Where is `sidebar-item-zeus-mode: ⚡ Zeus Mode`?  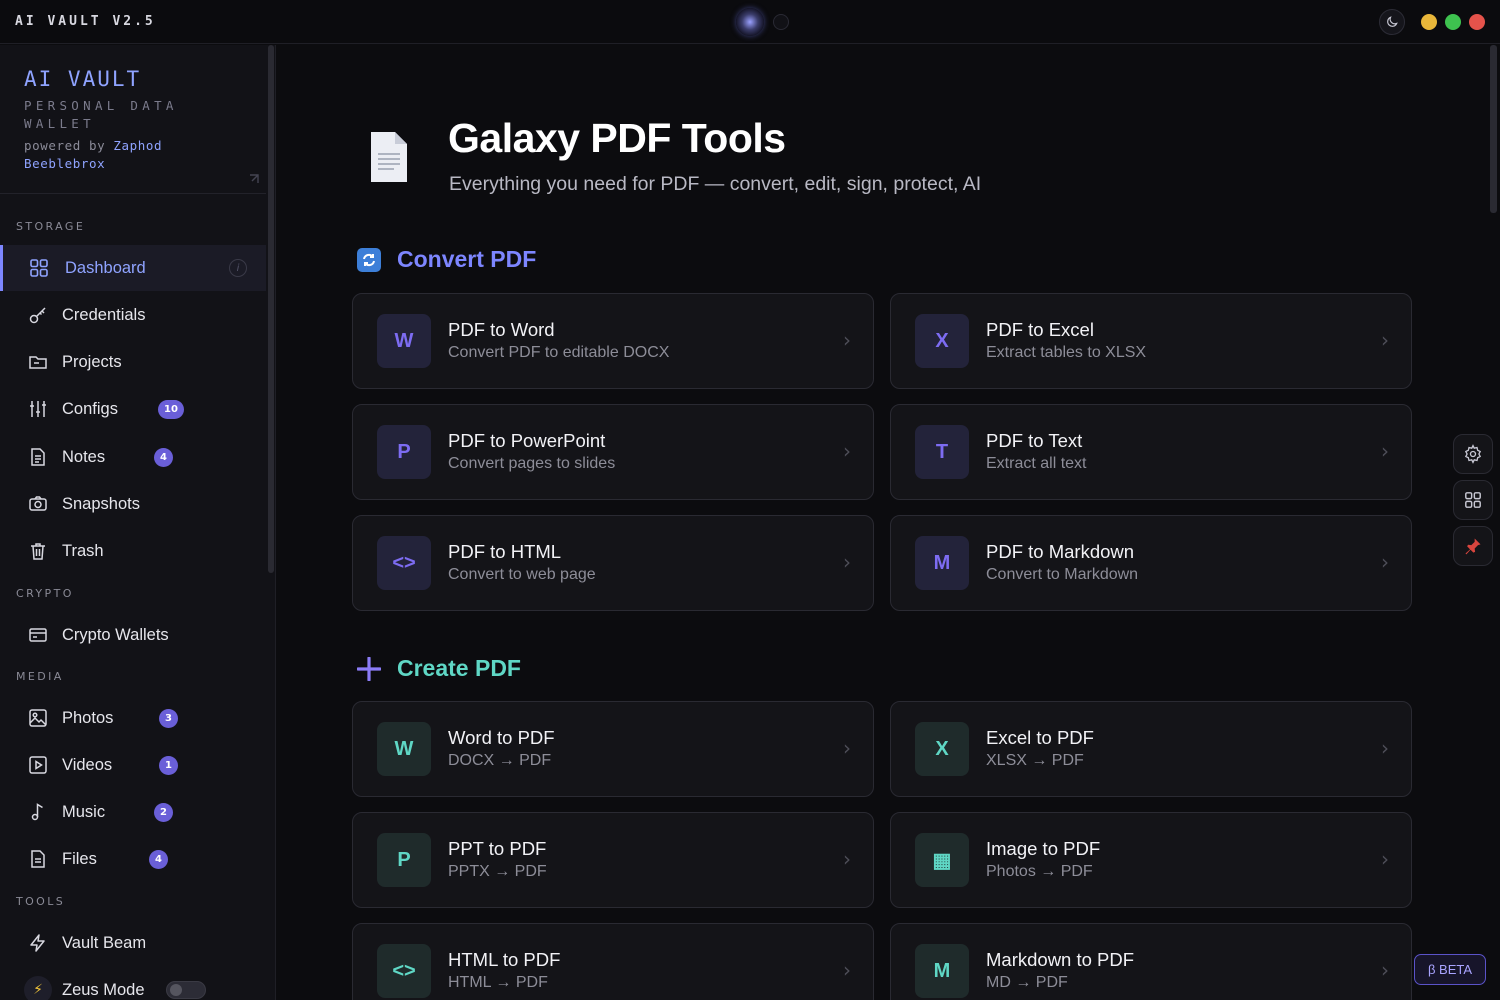 sidebar-item-zeus-mode: ⚡ Zeus Mode is located at coordinates (135, 983).